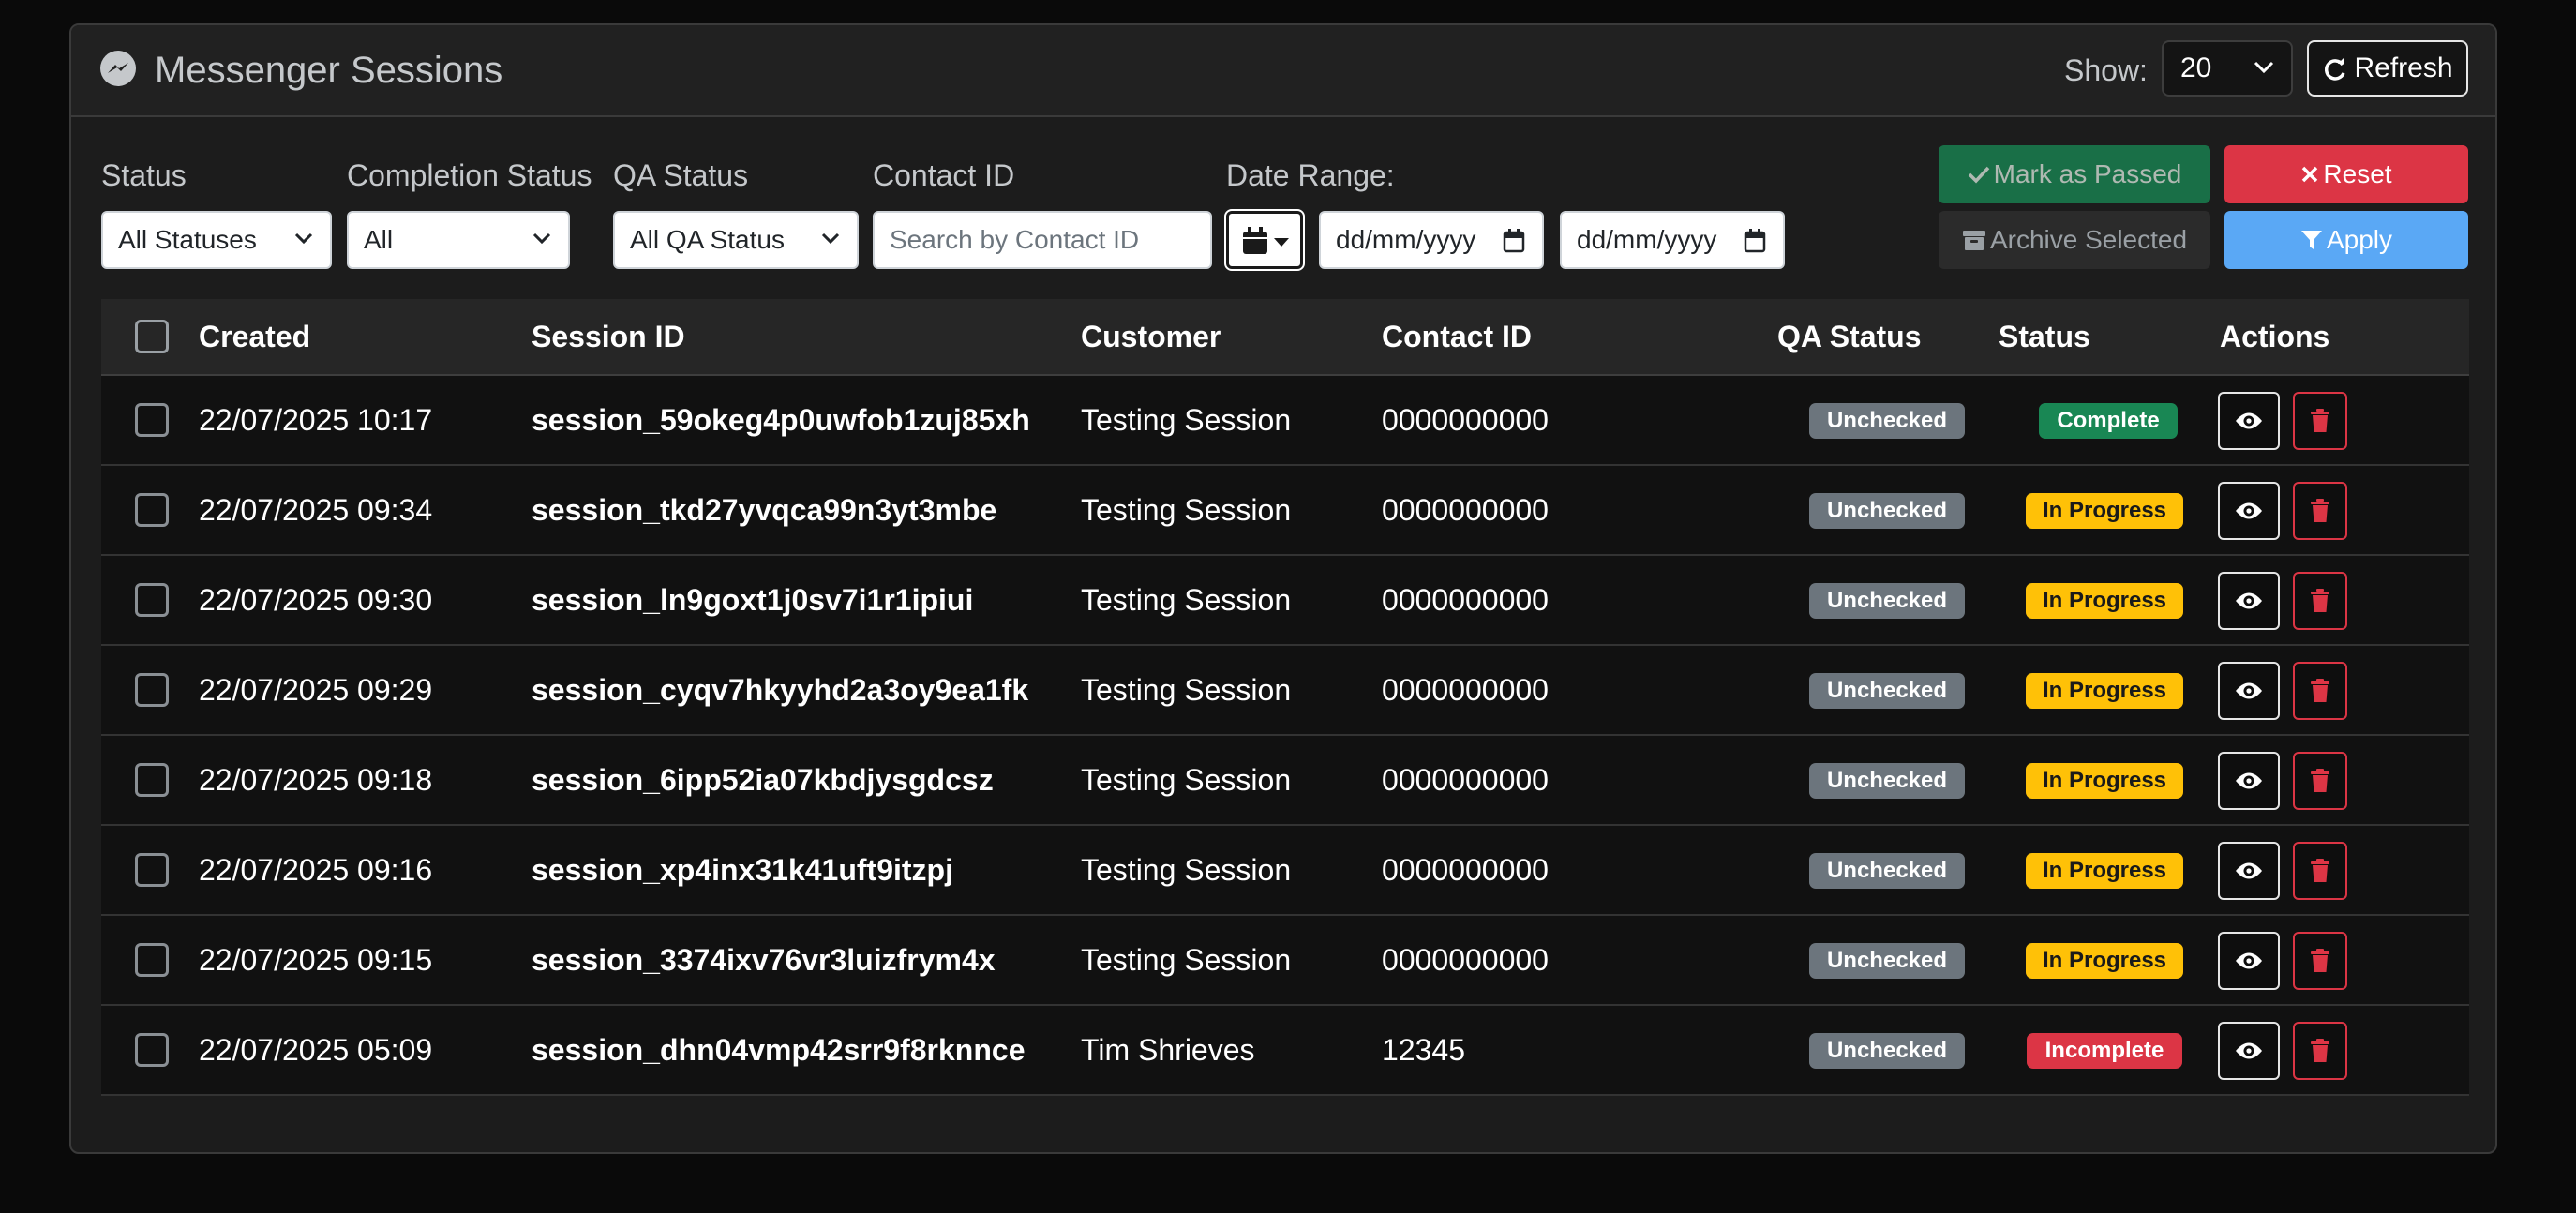  What do you see at coordinates (459, 240) in the screenshot?
I see `completion-filter-select: All` at bounding box center [459, 240].